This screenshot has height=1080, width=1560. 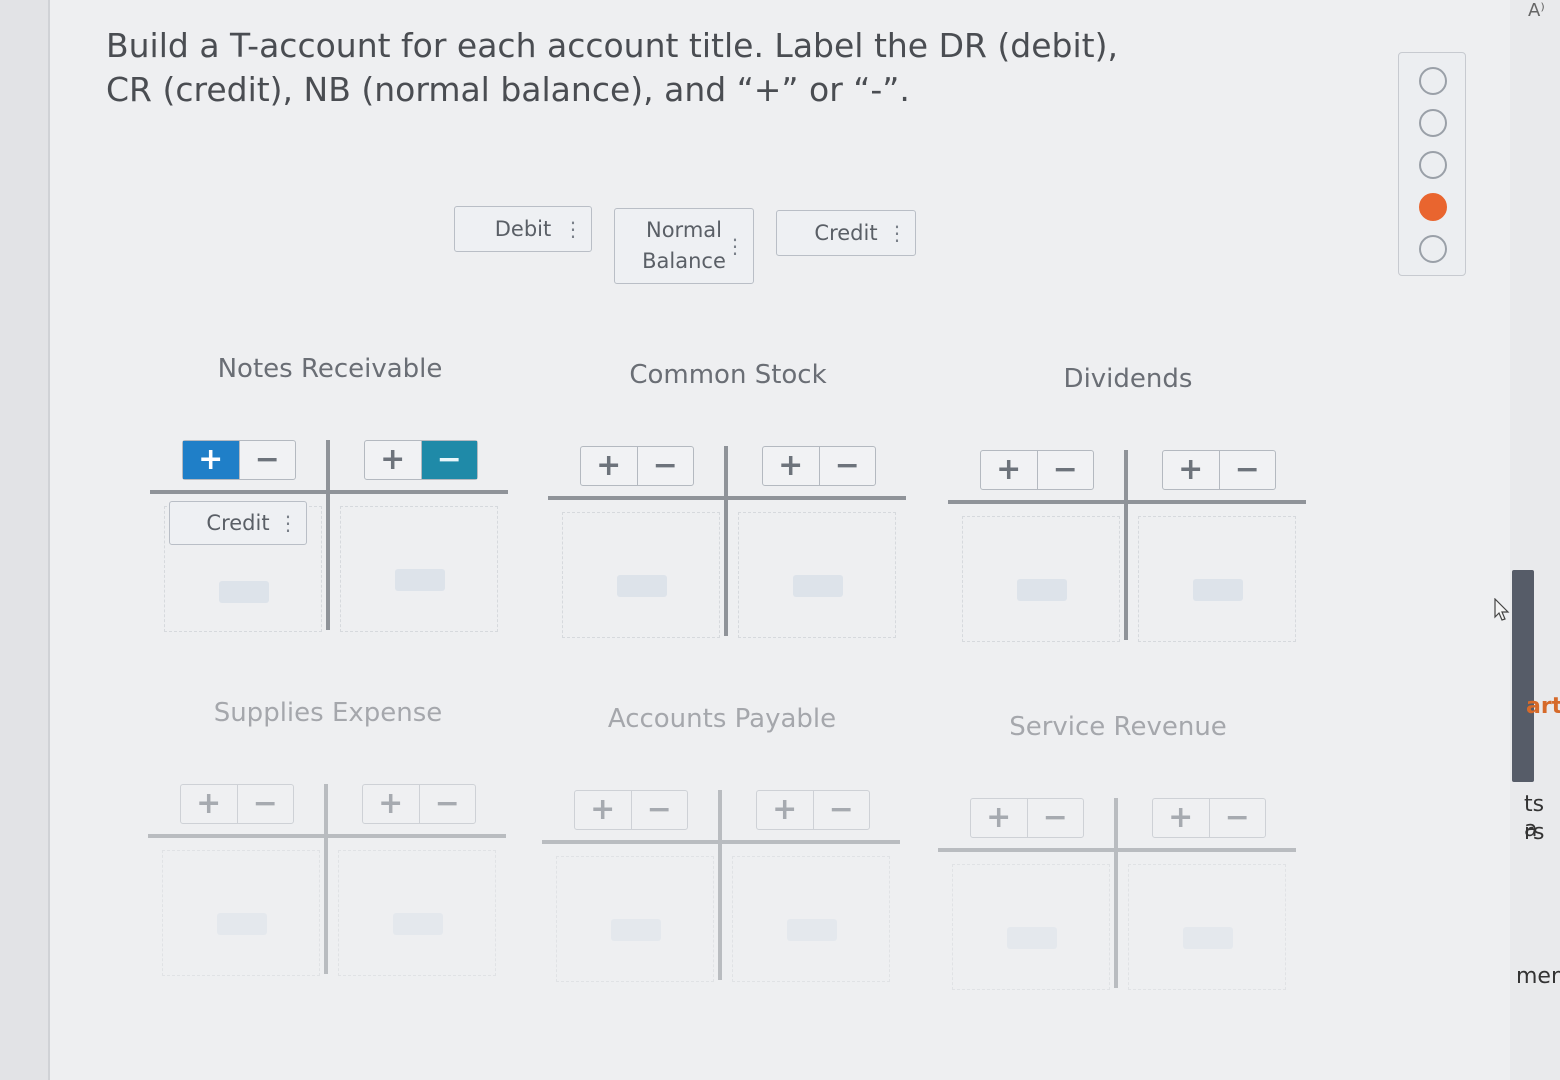 What do you see at coordinates (1523, 676) in the screenshot?
I see `scrollbar-thumb` at bounding box center [1523, 676].